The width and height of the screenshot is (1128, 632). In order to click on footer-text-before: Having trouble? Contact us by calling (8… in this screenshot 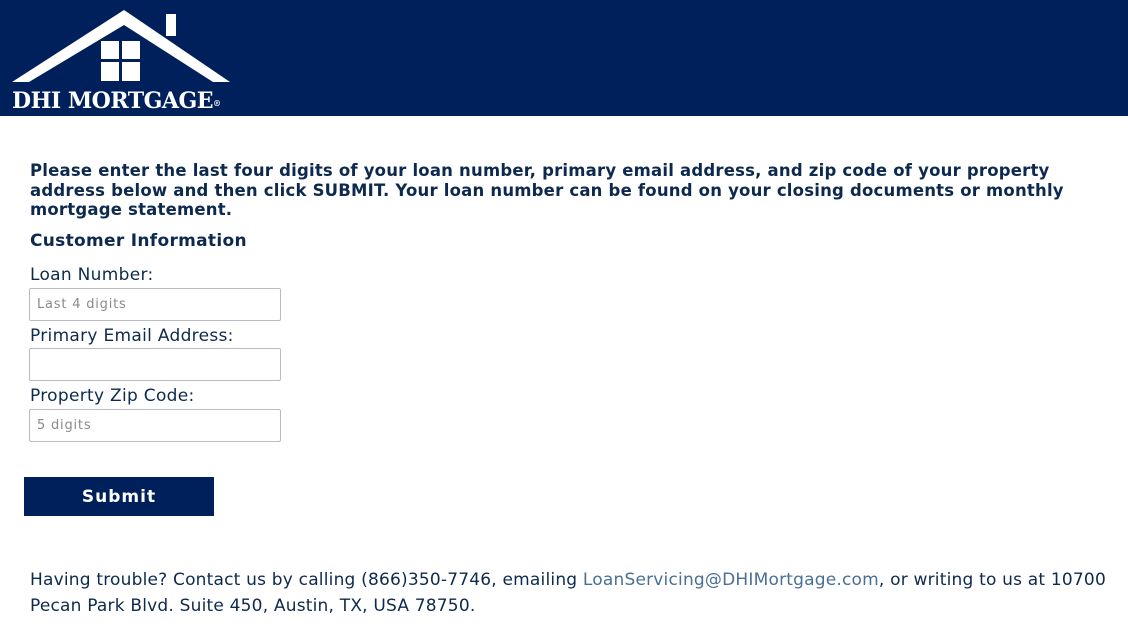, I will do `click(306, 580)`.